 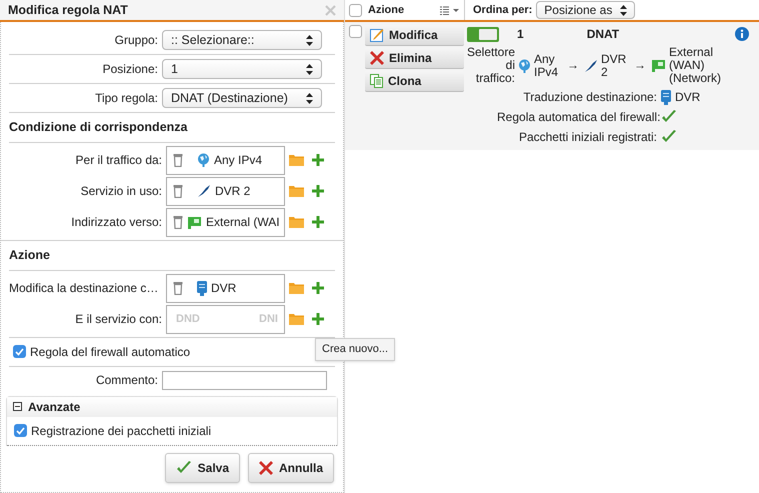 What do you see at coordinates (242, 69) in the screenshot?
I see `dropdown: 1` at bounding box center [242, 69].